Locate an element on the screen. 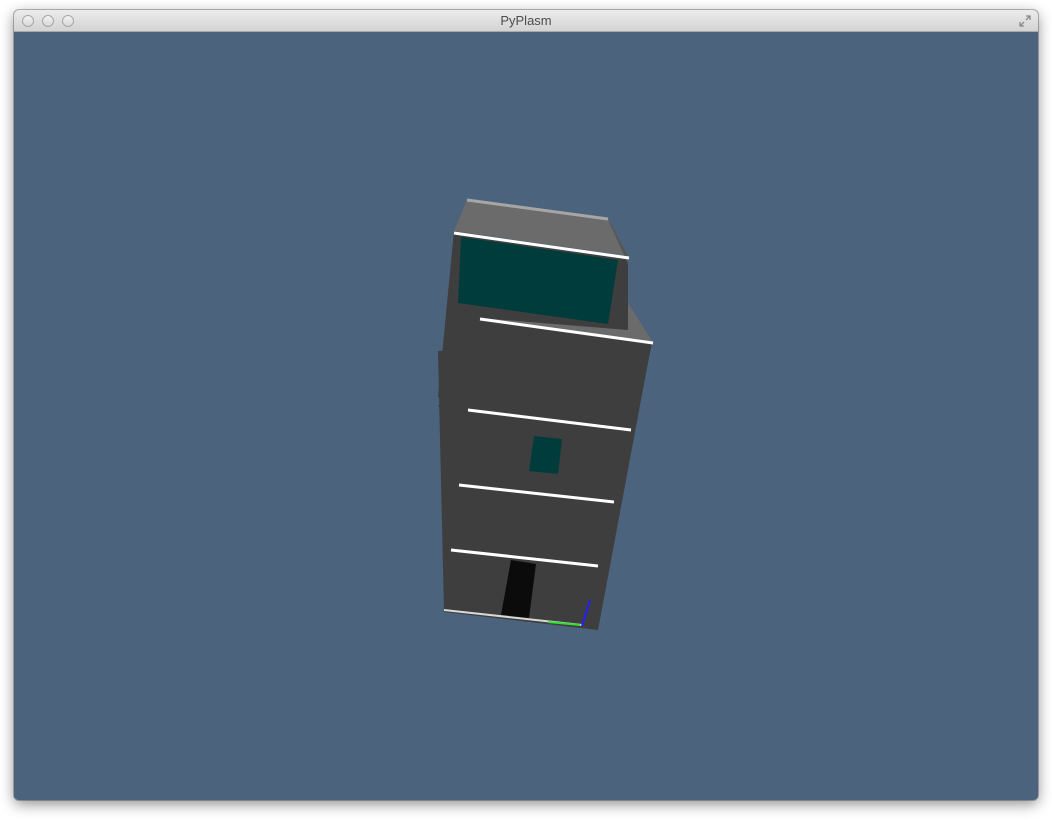 The image size is (1052, 820). window-title: PyPlasm is located at coordinates (526, 20).